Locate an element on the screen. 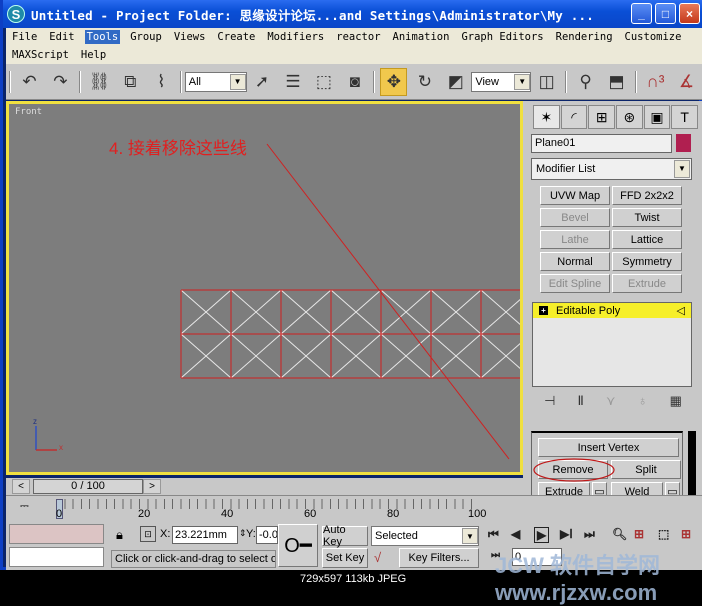  unlink-icon: ⧉ is located at coordinates (130, 82).